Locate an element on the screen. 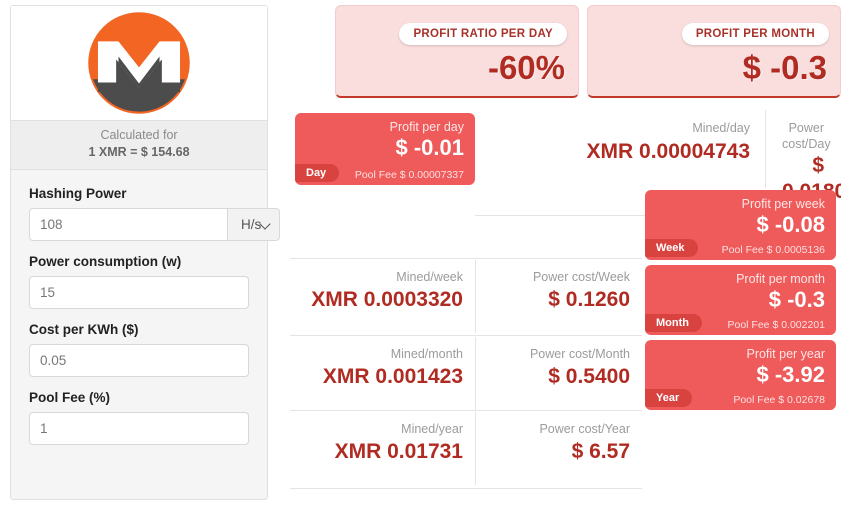  monero-logo-icon is located at coordinates (139, 63).